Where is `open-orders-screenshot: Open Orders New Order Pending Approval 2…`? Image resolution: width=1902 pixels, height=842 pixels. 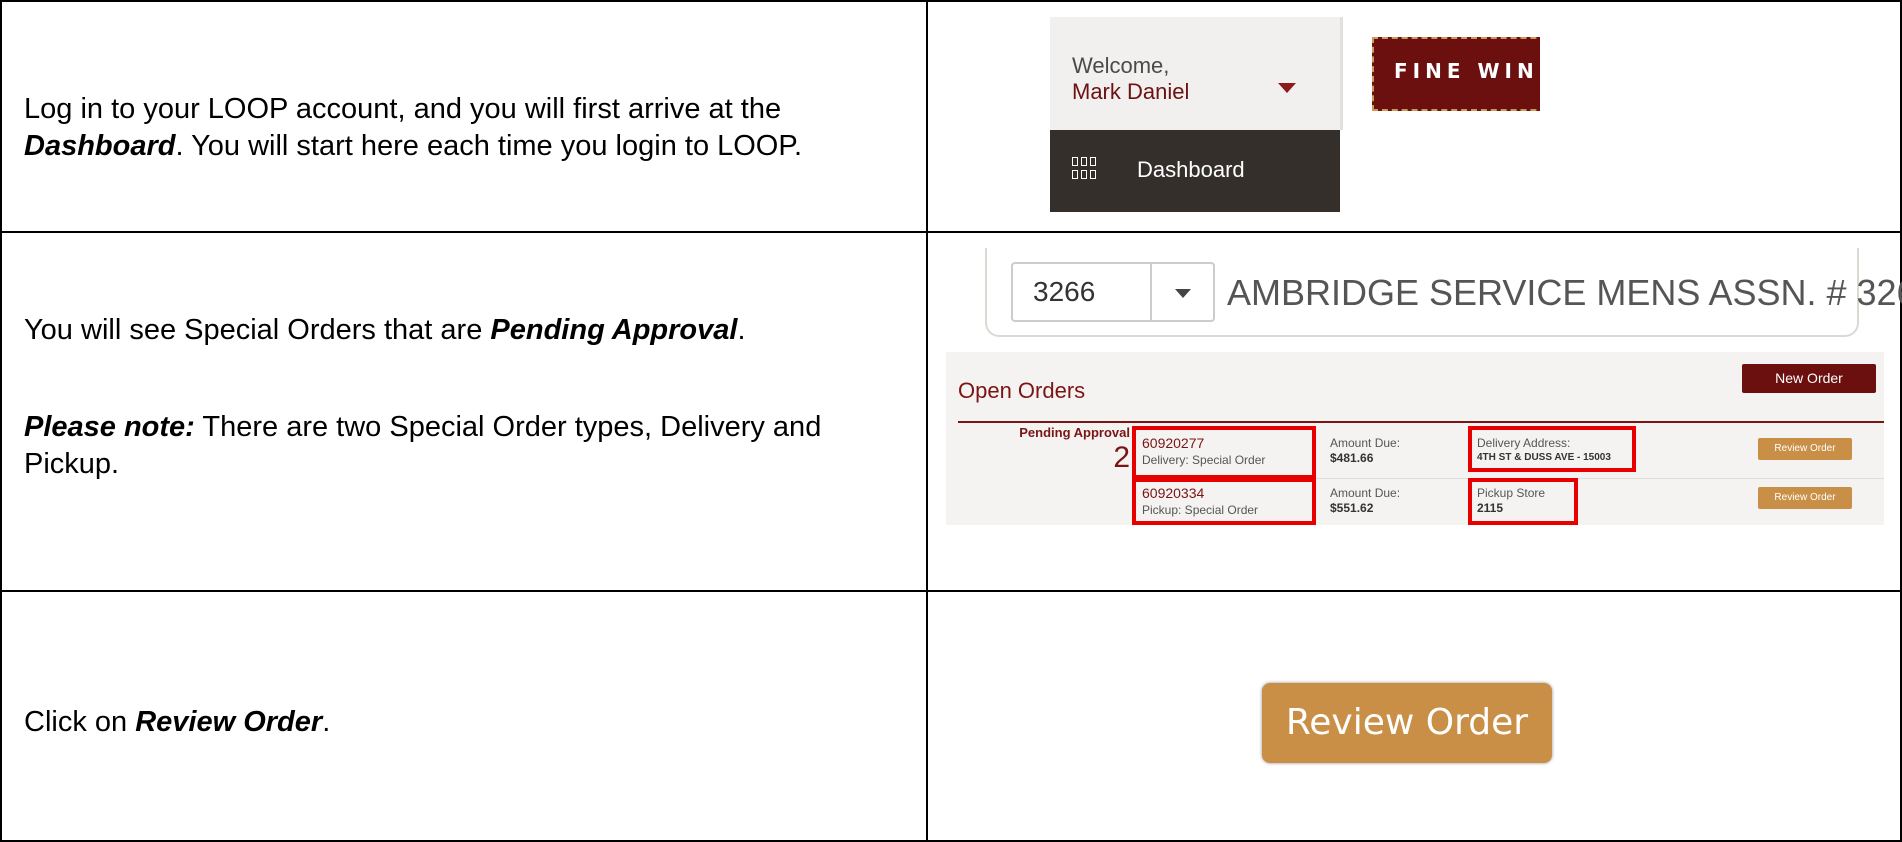
open-orders-screenshot: Open Orders New Order Pending Approval 2… is located at coordinates (1415, 438).